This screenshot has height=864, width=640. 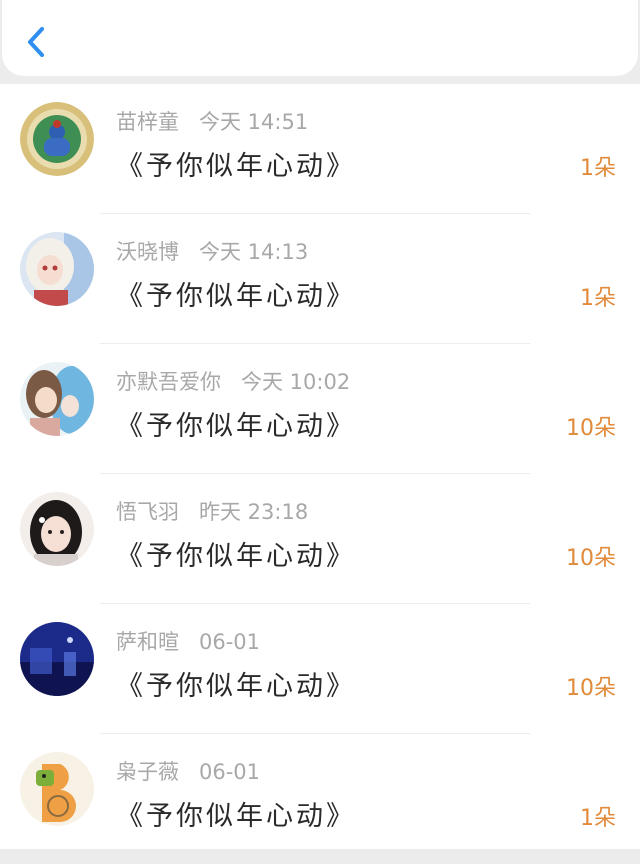 I want to click on back-button, so click(x=37, y=42).